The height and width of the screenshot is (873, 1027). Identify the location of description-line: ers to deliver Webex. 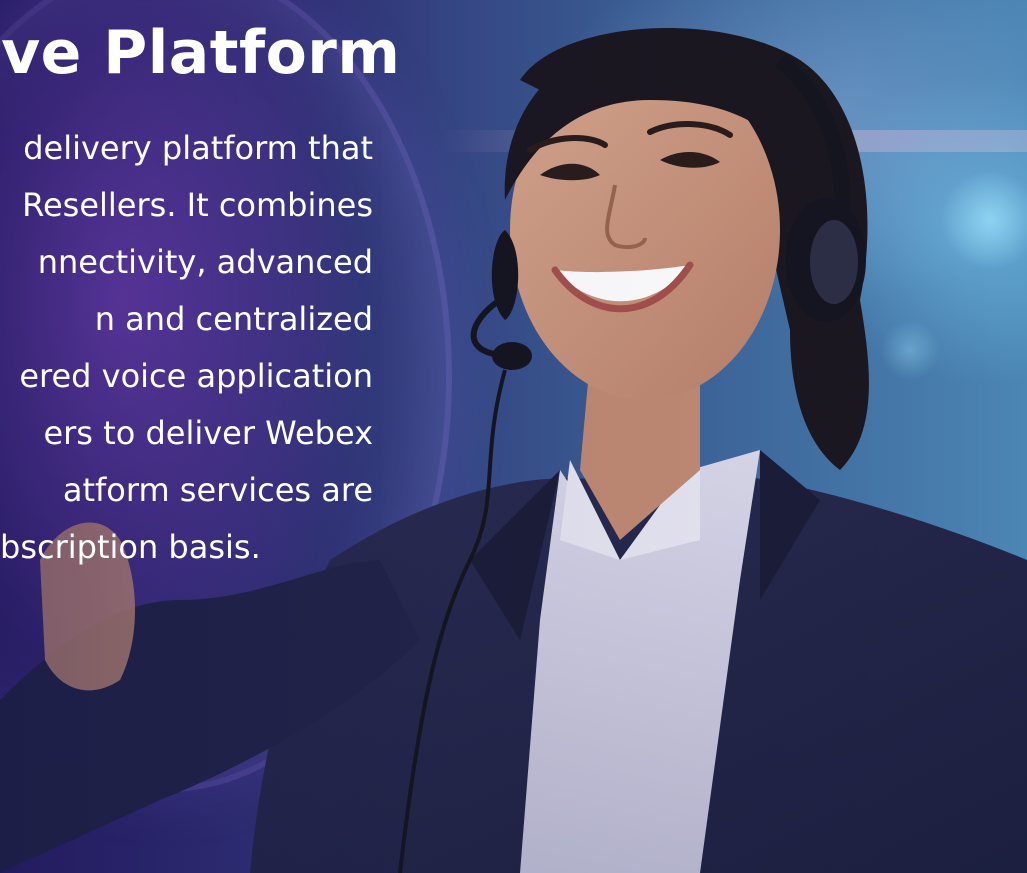
(208, 433).